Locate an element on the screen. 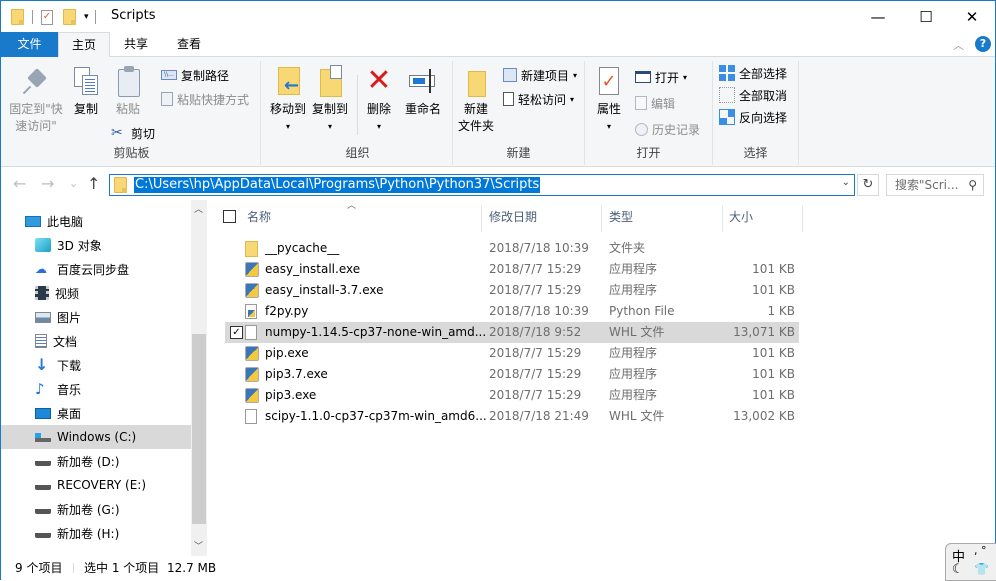 This screenshot has height=581, width=996. tab-home: 主页 is located at coordinates (84, 45).